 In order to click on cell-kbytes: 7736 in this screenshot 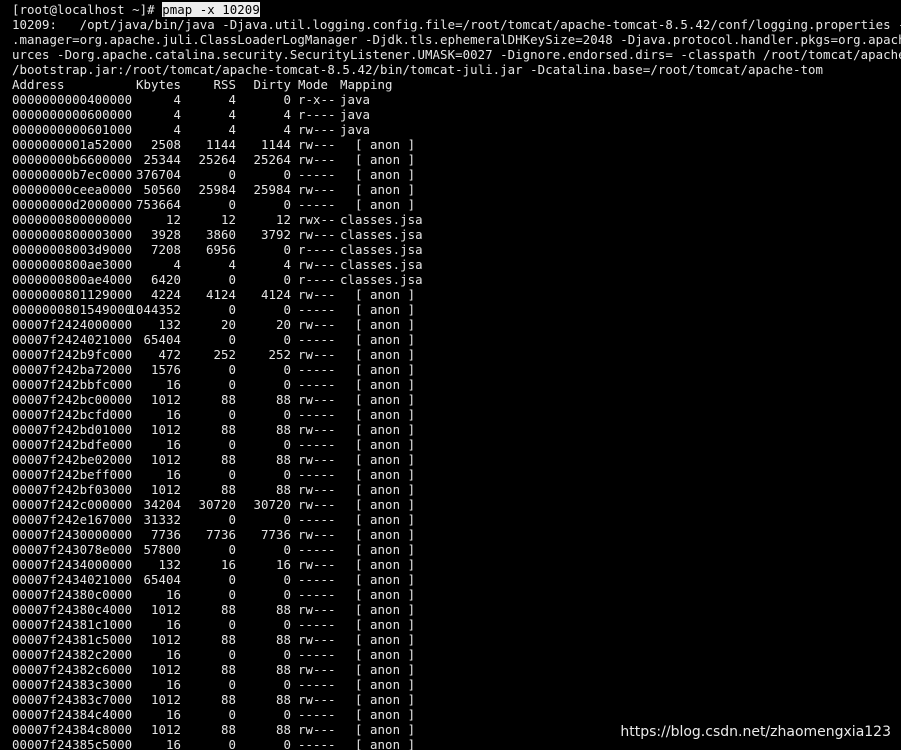, I will do `click(165, 534)`.